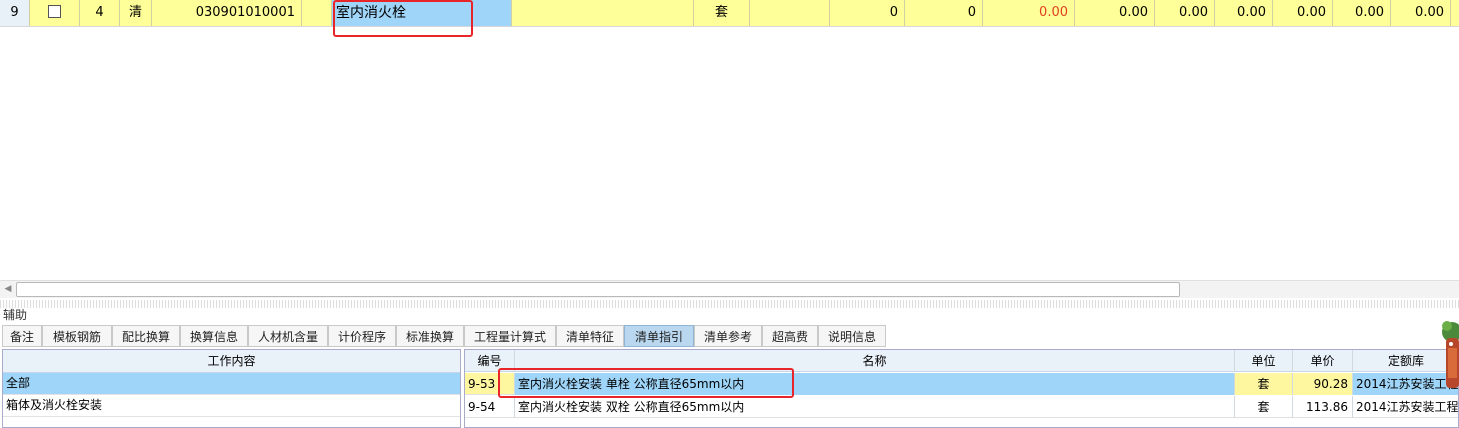  I want to click on highlight-box-name, so click(403, 18).